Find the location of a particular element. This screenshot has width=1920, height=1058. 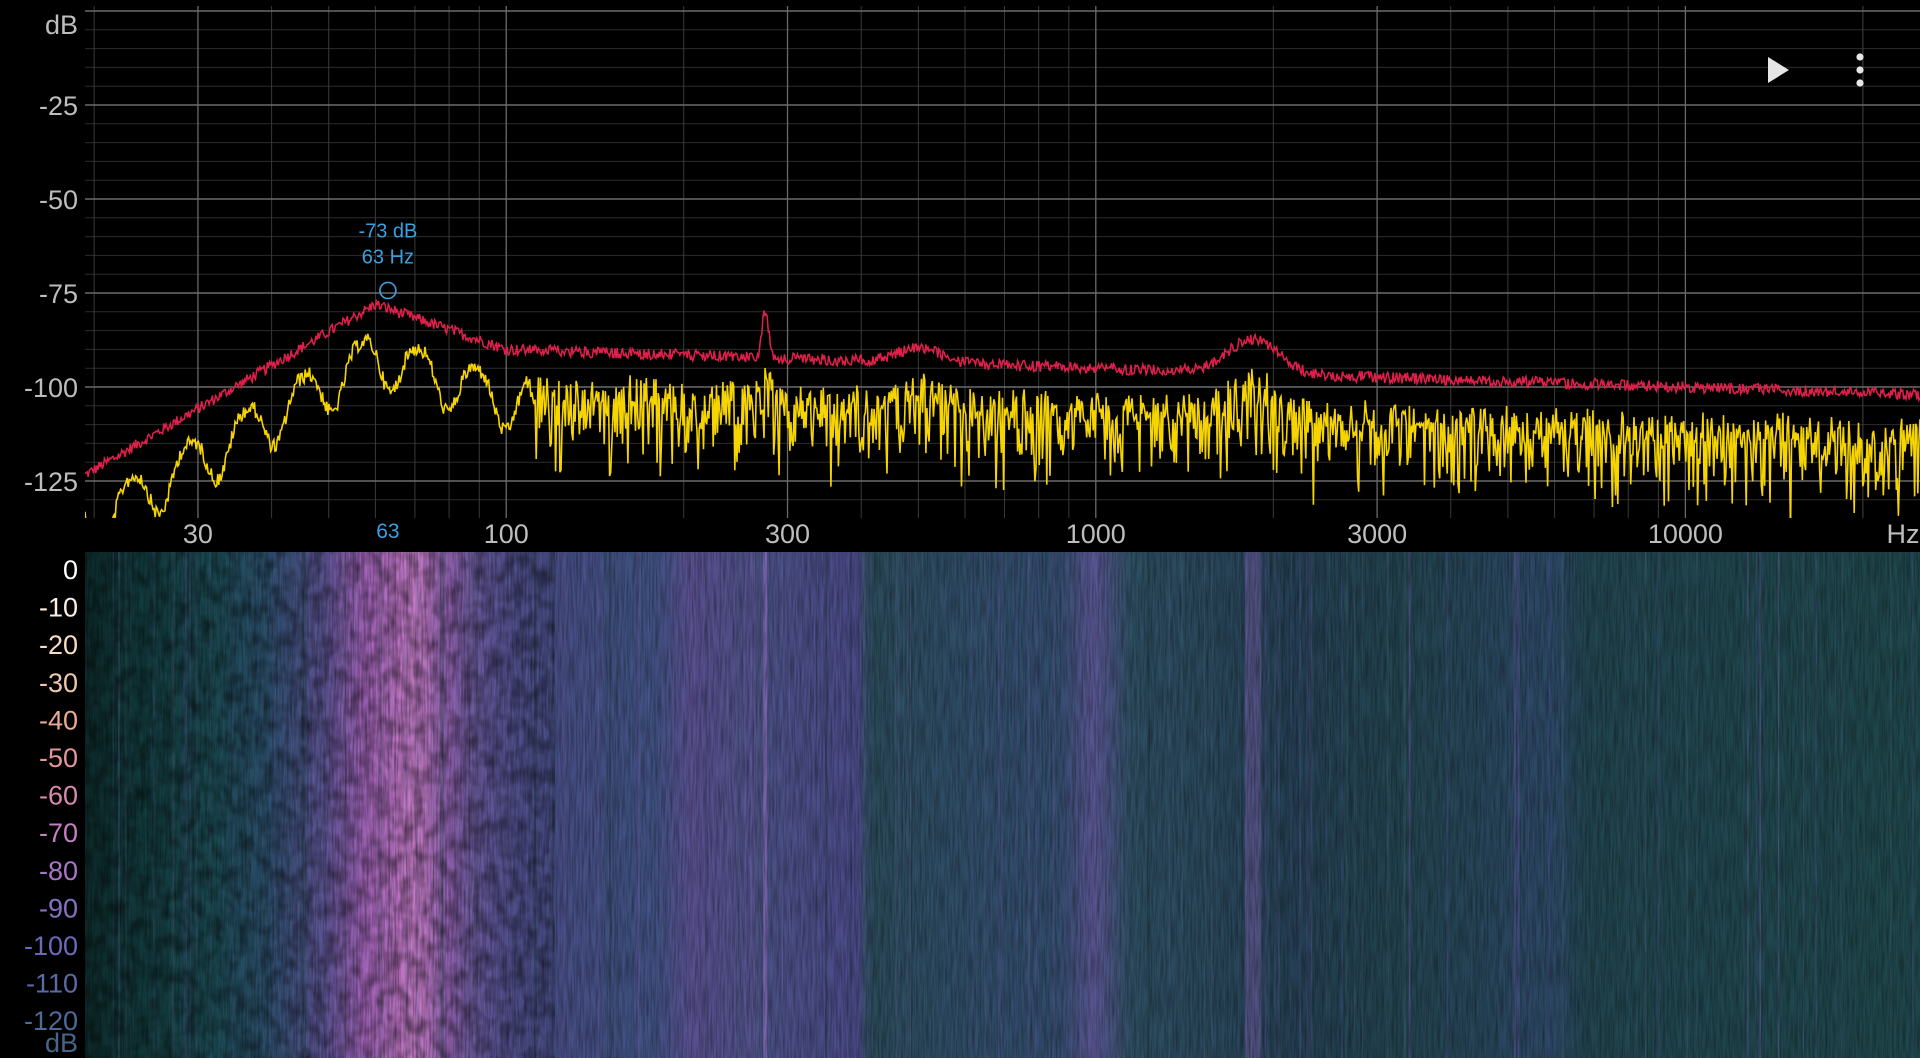

spectrogram-scale-label: -80 is located at coordinates (58, 871).